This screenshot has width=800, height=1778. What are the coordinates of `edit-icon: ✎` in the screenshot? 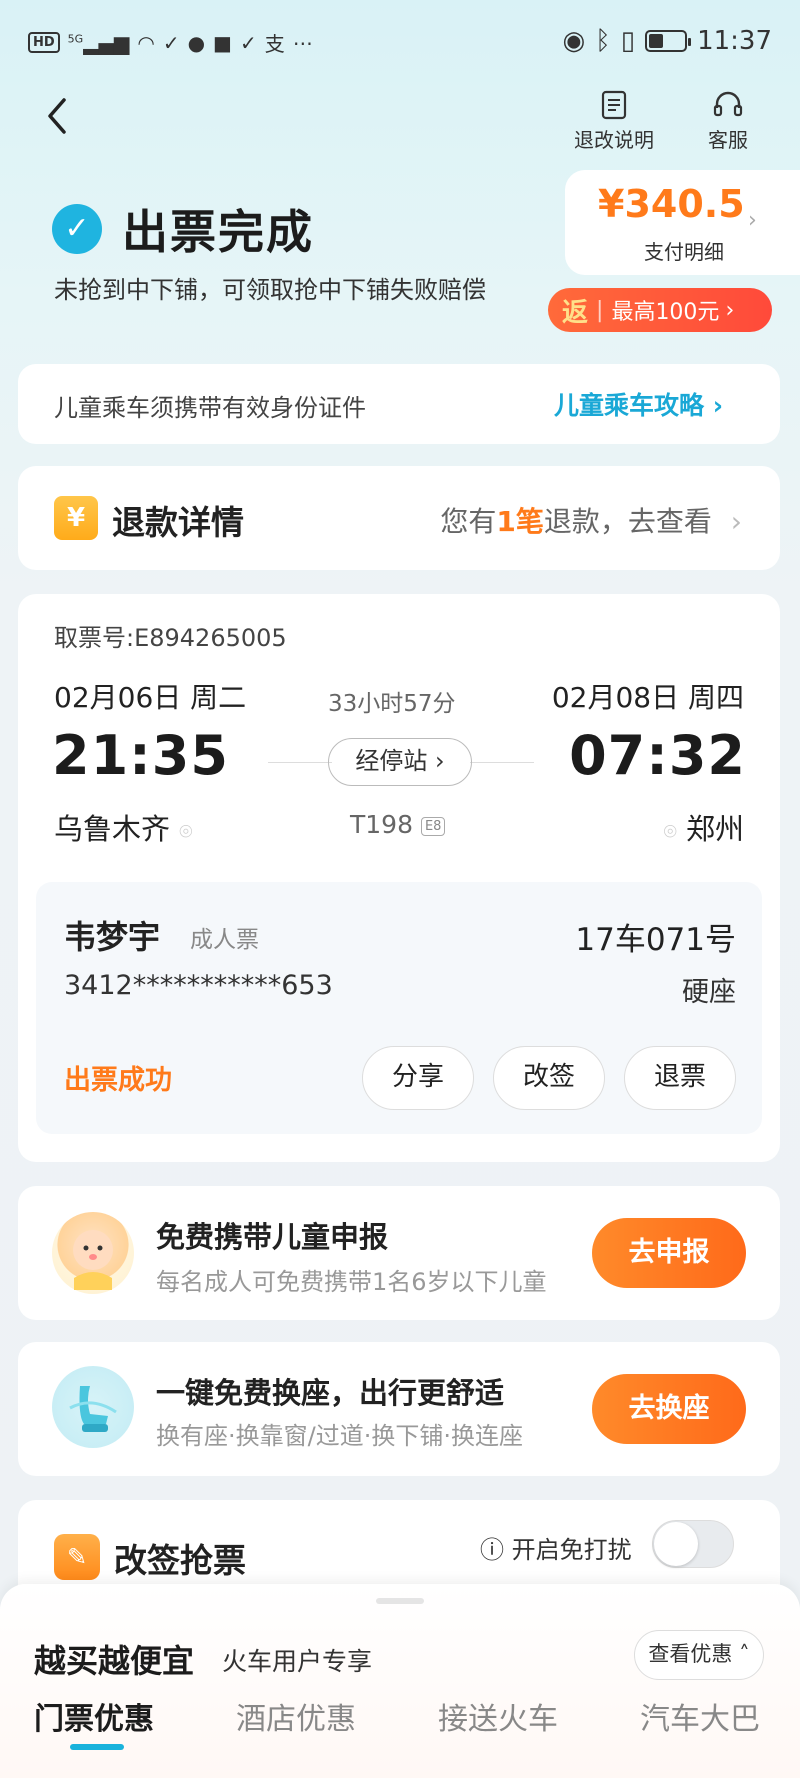 It's located at (77, 1557).